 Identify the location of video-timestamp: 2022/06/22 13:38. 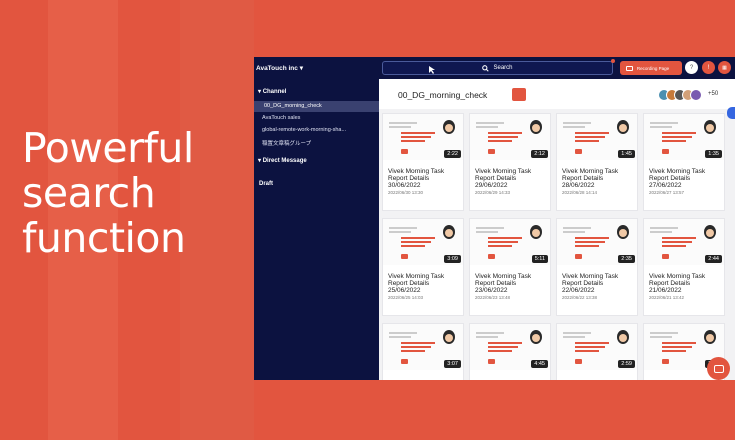
(580, 297).